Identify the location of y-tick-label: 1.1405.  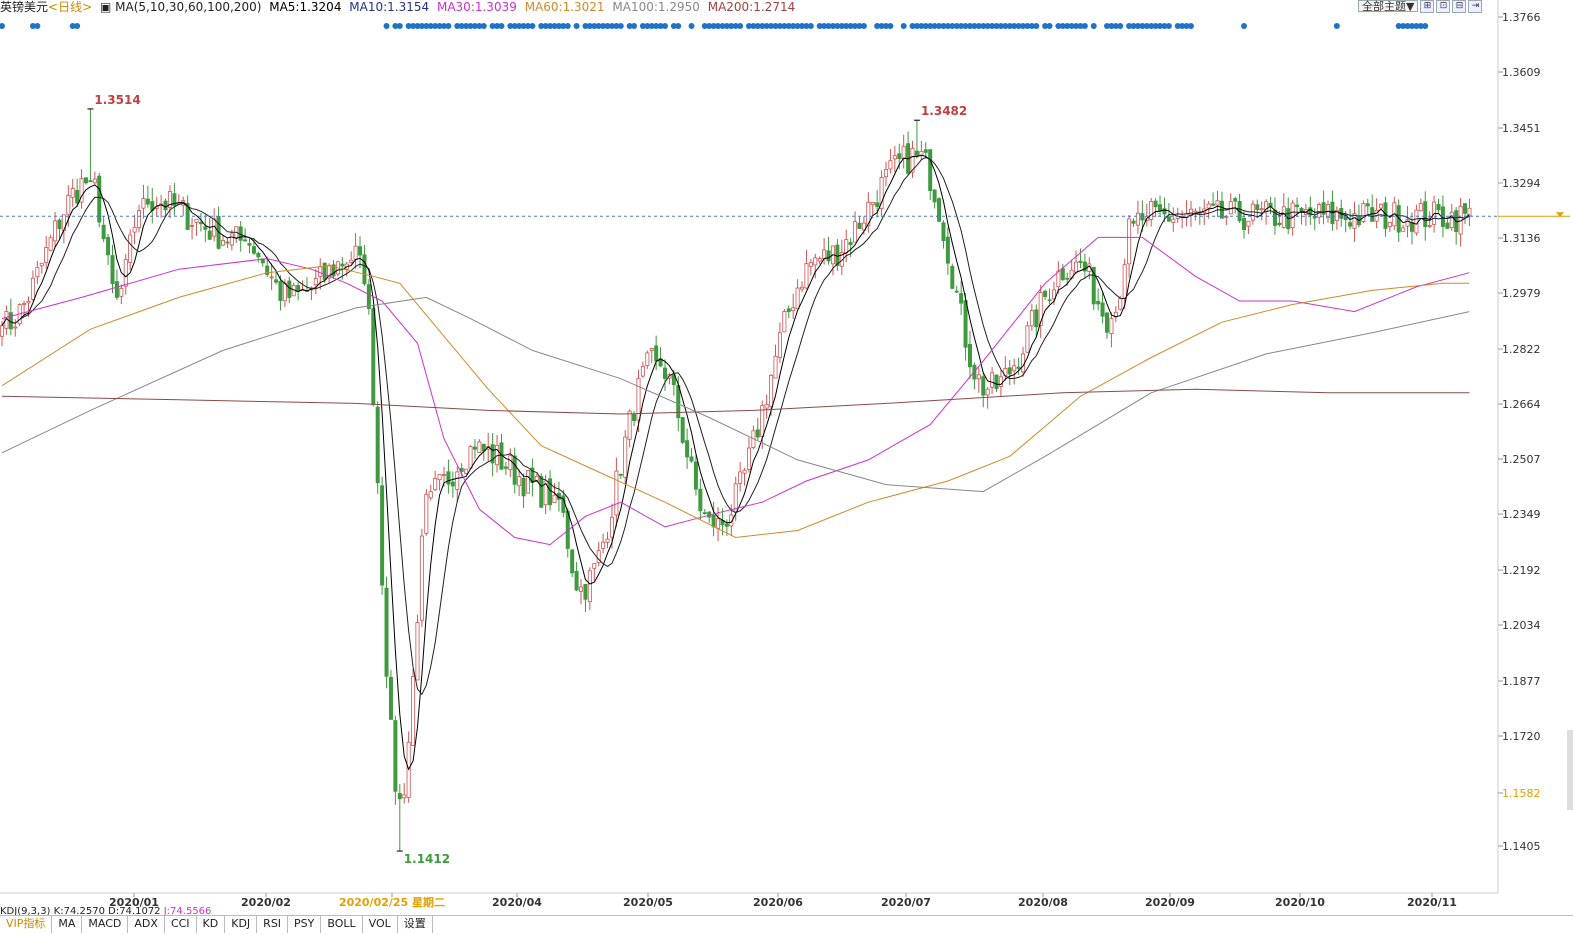
(1521, 846).